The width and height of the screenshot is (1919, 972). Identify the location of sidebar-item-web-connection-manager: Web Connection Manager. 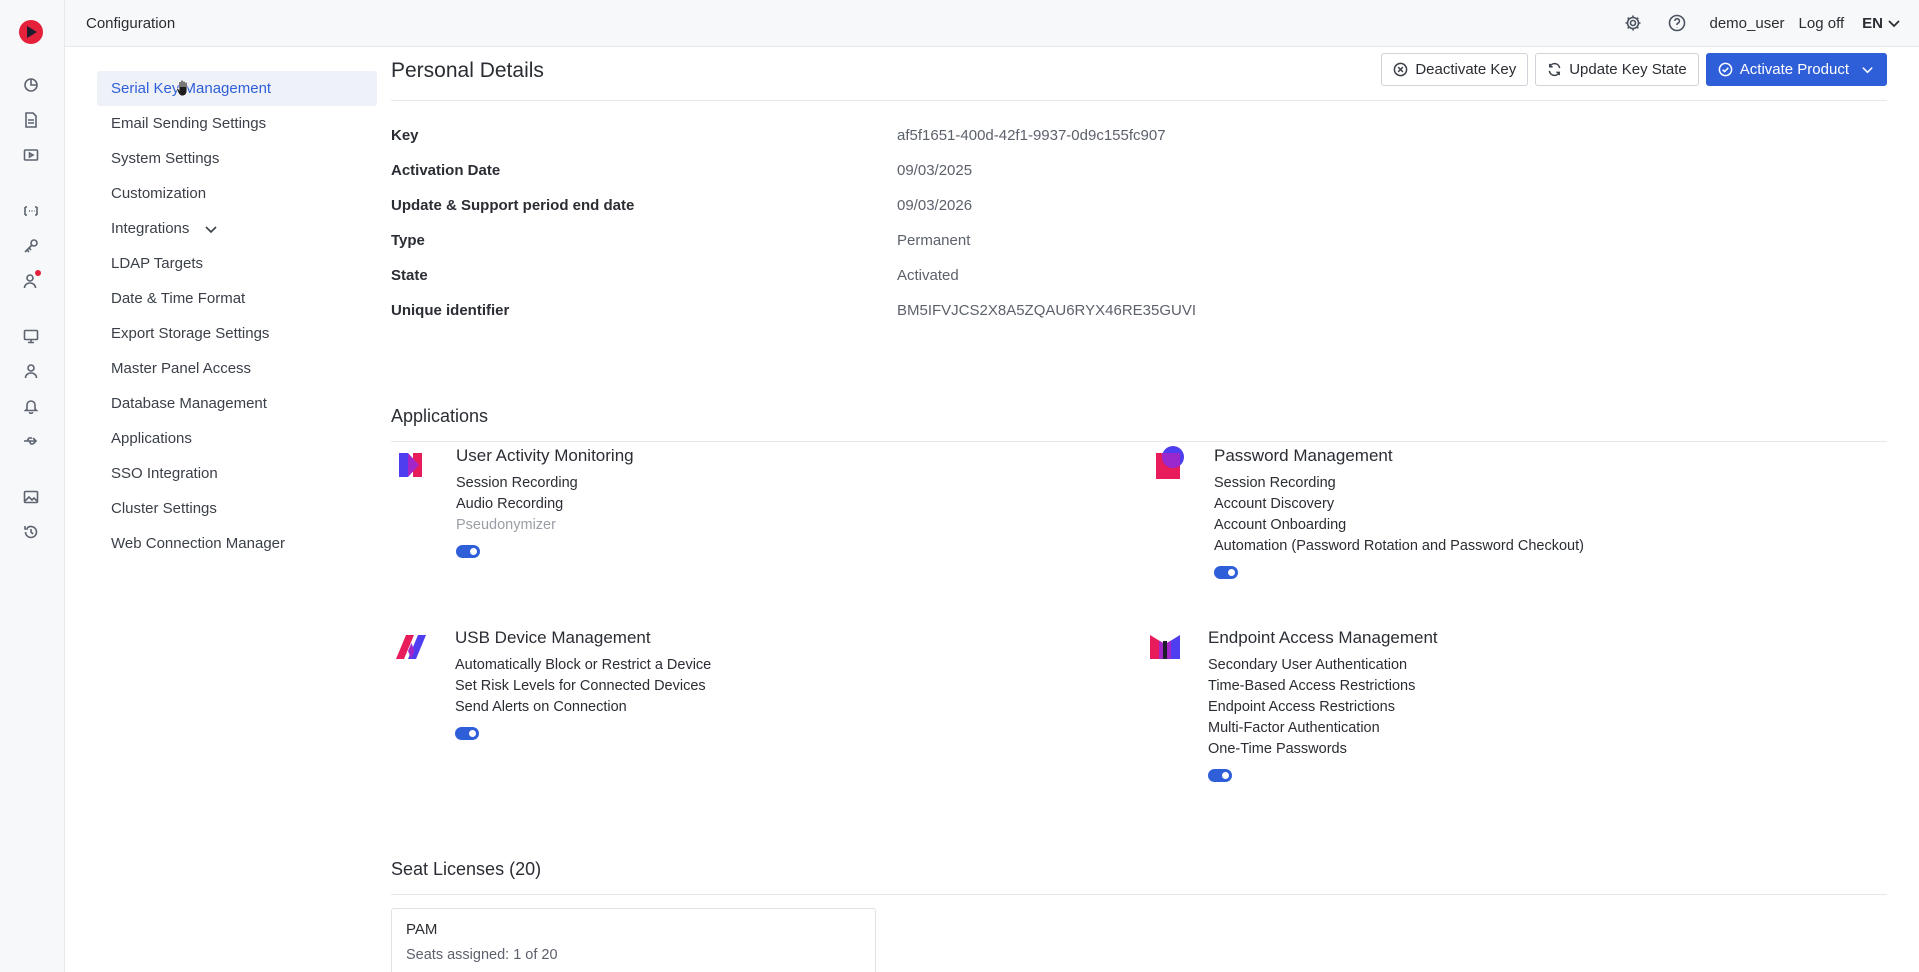
(237, 543).